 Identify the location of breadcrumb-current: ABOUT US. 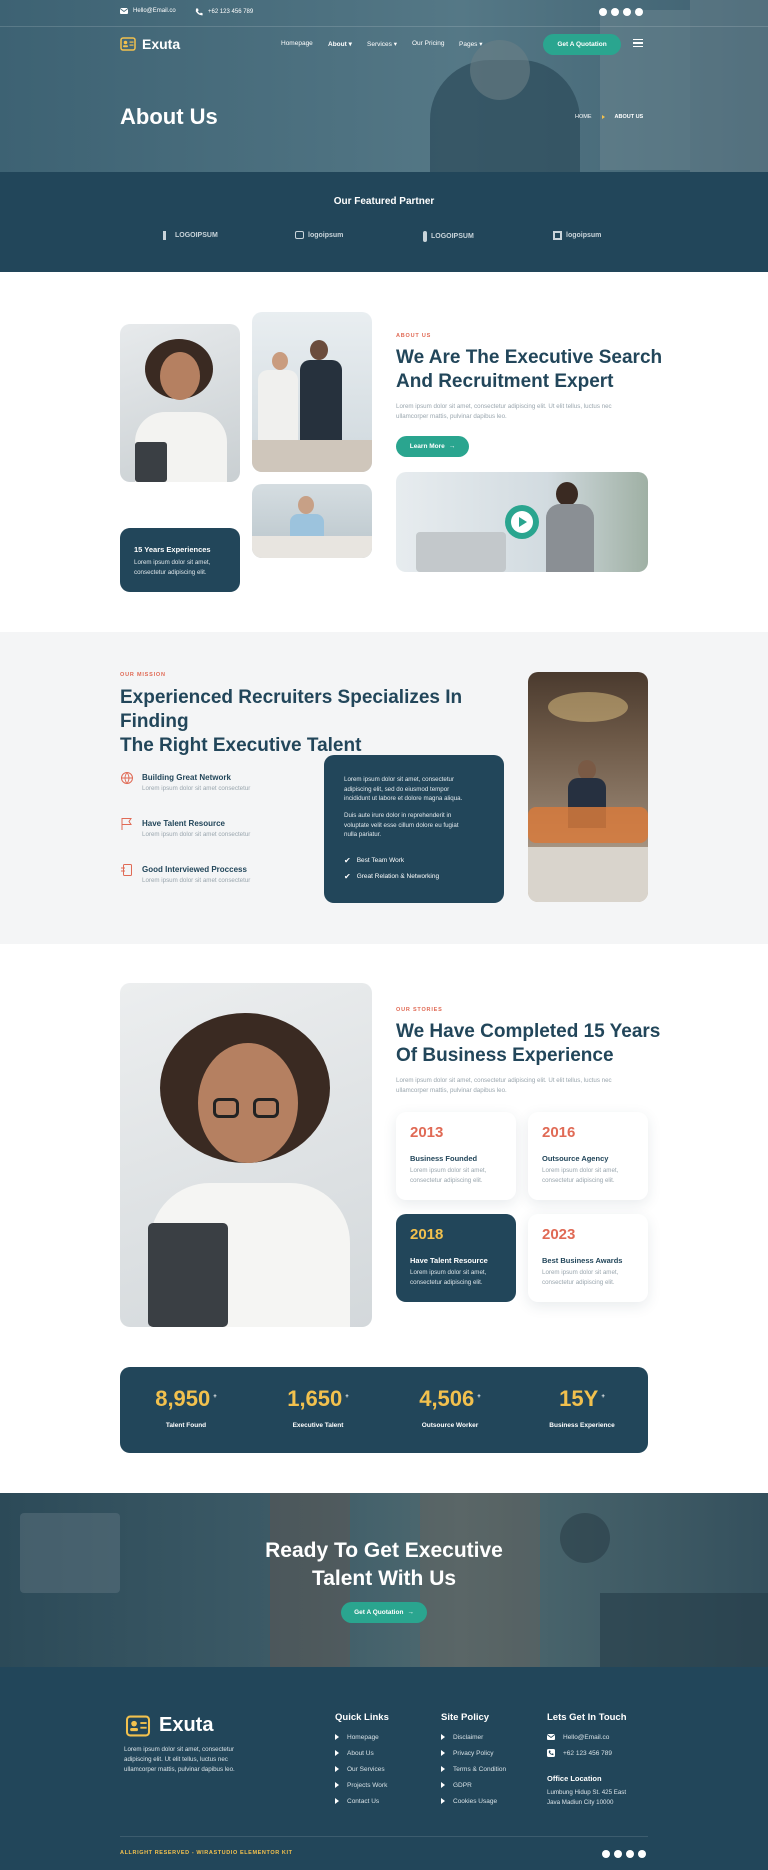
(629, 117).